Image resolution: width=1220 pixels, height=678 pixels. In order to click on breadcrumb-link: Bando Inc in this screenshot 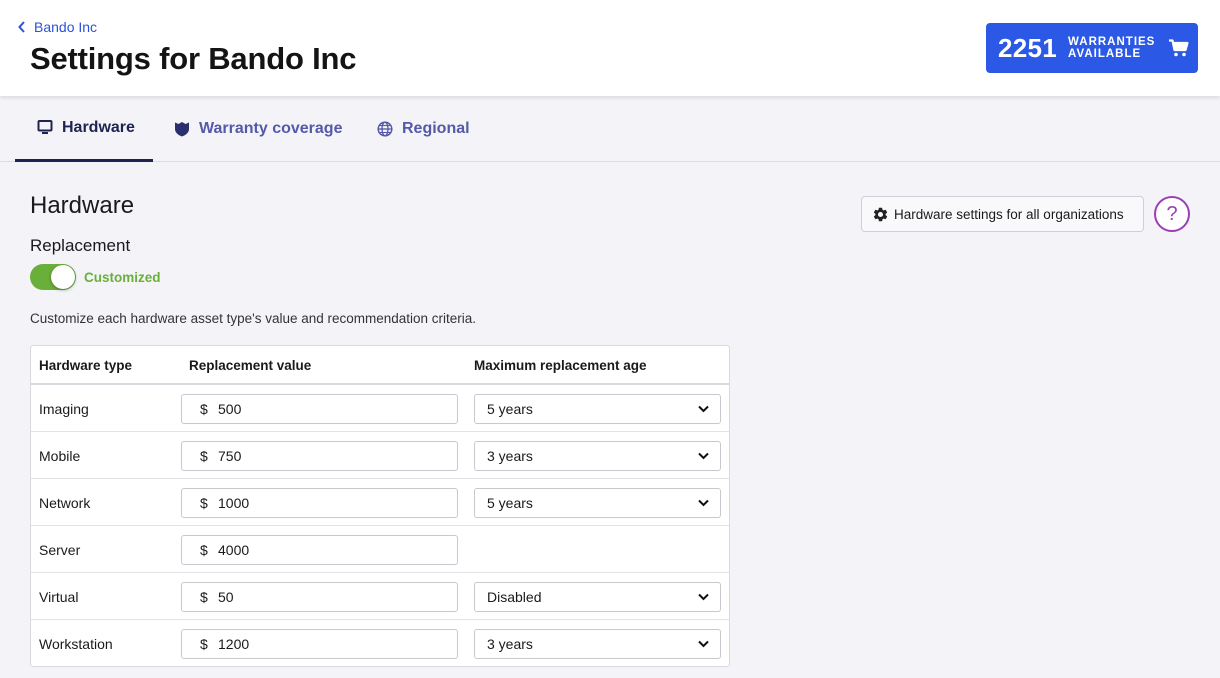, I will do `click(65, 27)`.